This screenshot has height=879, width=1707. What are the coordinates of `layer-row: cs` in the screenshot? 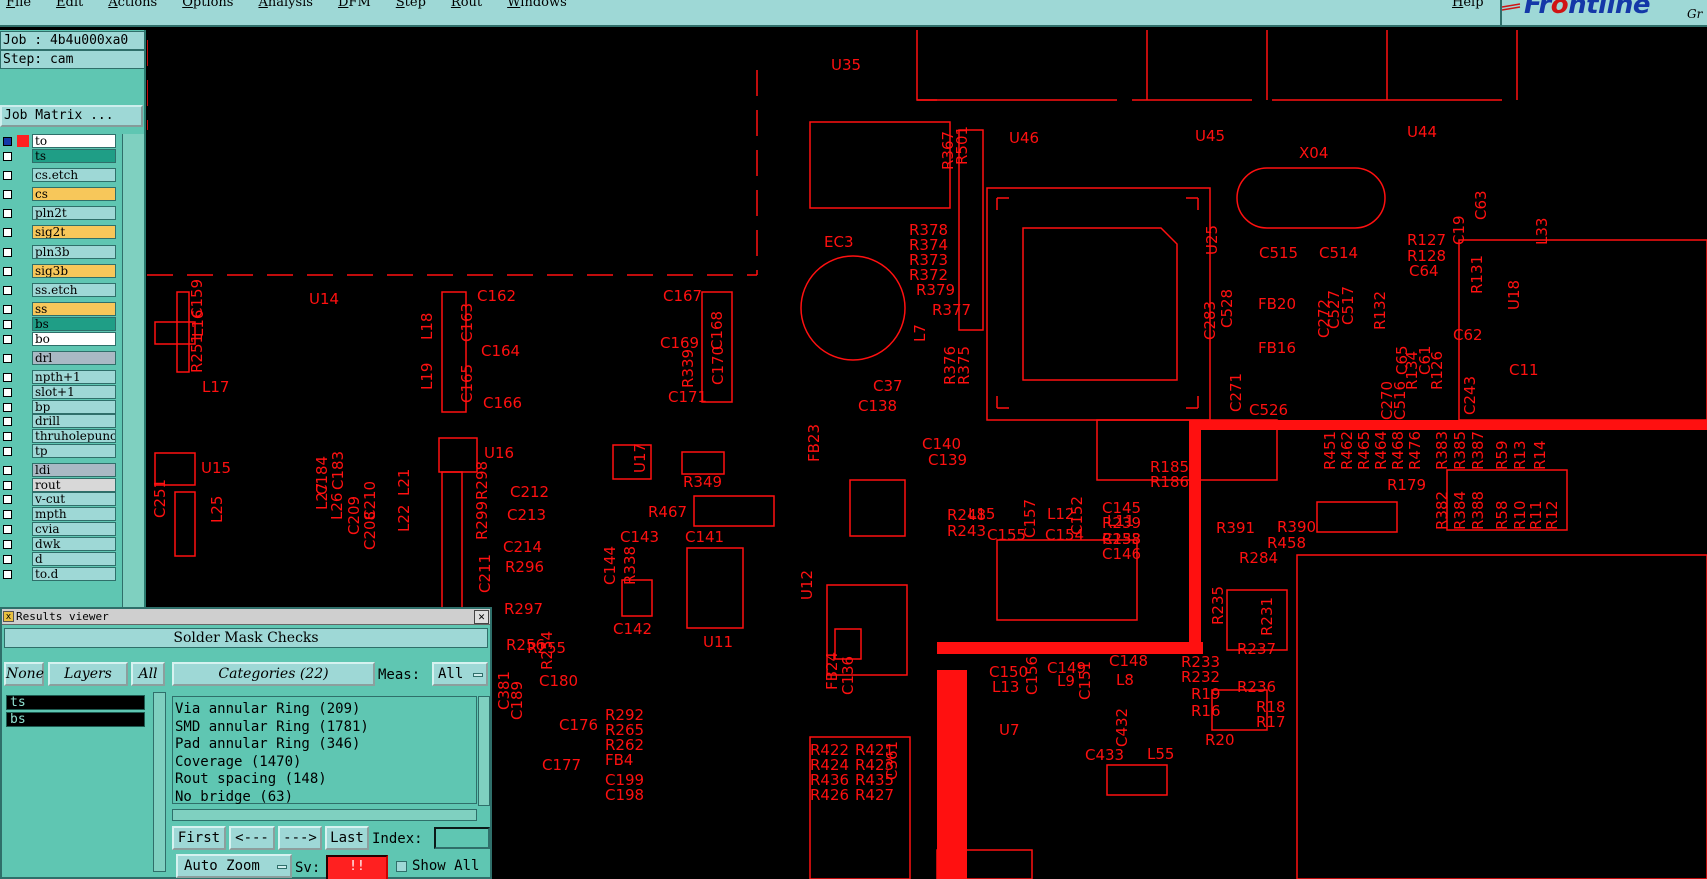 It's located at (58, 194).